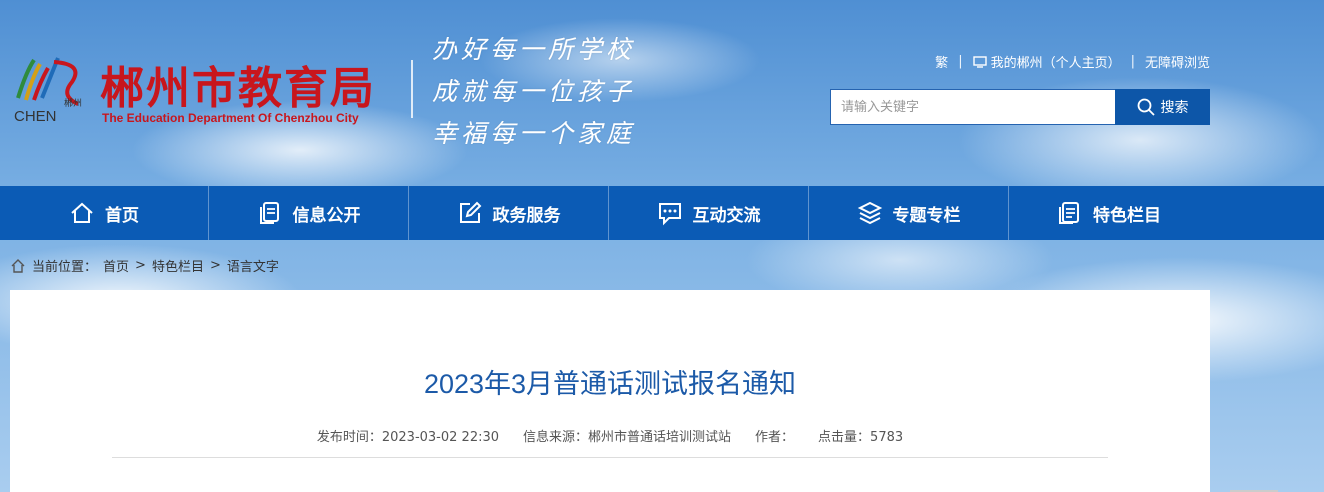 The height and width of the screenshot is (492, 1324). What do you see at coordinates (610, 457) in the screenshot?
I see `meta-divider` at bounding box center [610, 457].